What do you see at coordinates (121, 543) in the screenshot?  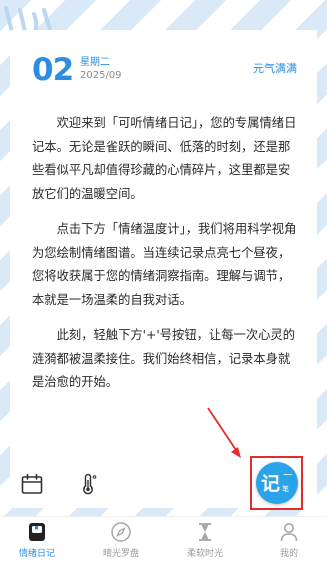 I see `tab-sunny-compass: 晴光罗盘` at bounding box center [121, 543].